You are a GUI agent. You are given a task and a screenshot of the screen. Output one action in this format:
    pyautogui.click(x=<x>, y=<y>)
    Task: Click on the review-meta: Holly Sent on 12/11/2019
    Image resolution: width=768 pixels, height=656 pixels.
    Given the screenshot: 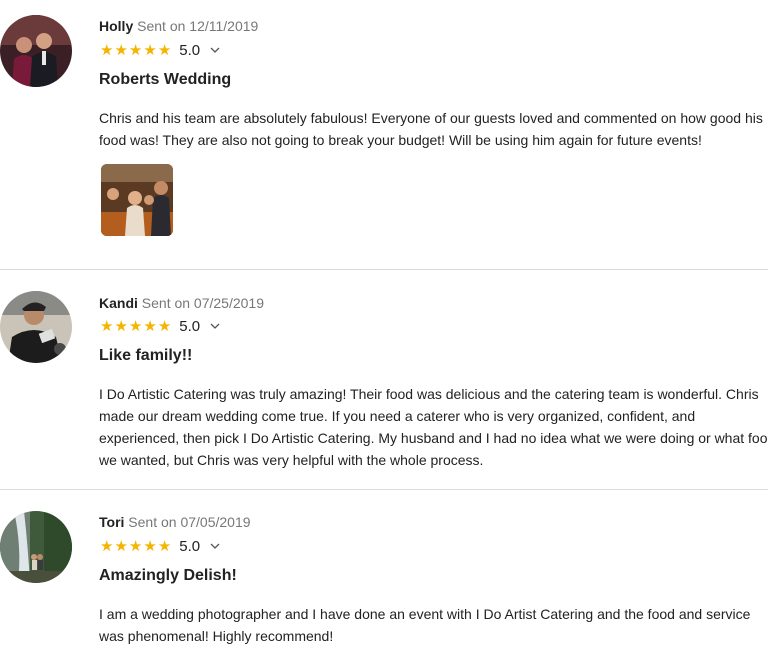 What is the action you would take?
    pyautogui.click(x=178, y=26)
    